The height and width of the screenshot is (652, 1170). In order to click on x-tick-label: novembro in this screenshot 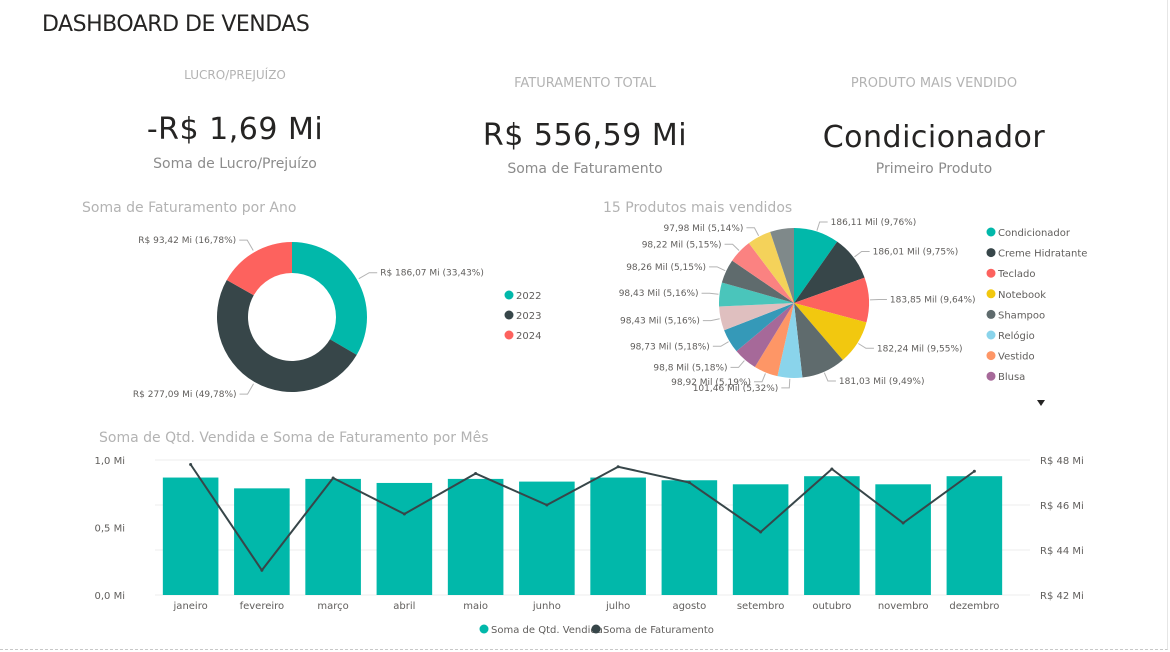, I will do `click(903, 606)`.